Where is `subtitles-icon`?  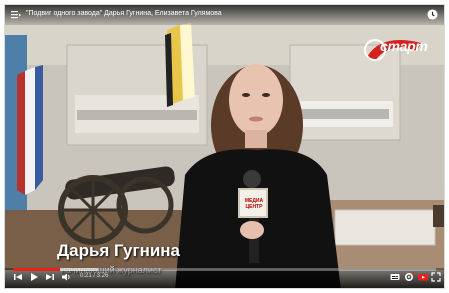 subtitles-icon is located at coordinates (395, 277).